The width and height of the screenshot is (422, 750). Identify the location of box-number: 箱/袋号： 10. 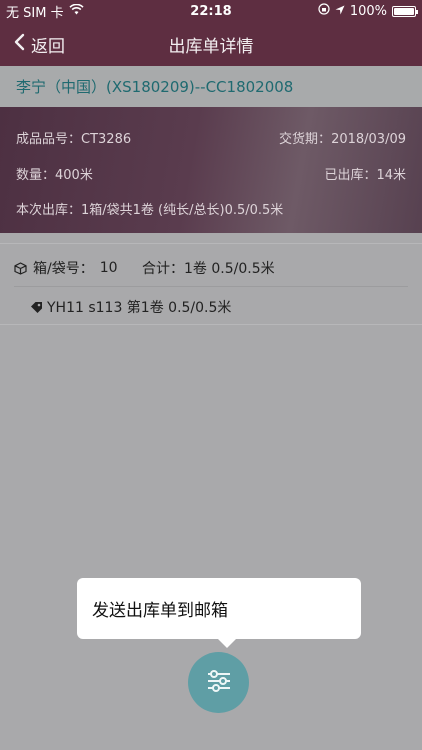
(66, 268).